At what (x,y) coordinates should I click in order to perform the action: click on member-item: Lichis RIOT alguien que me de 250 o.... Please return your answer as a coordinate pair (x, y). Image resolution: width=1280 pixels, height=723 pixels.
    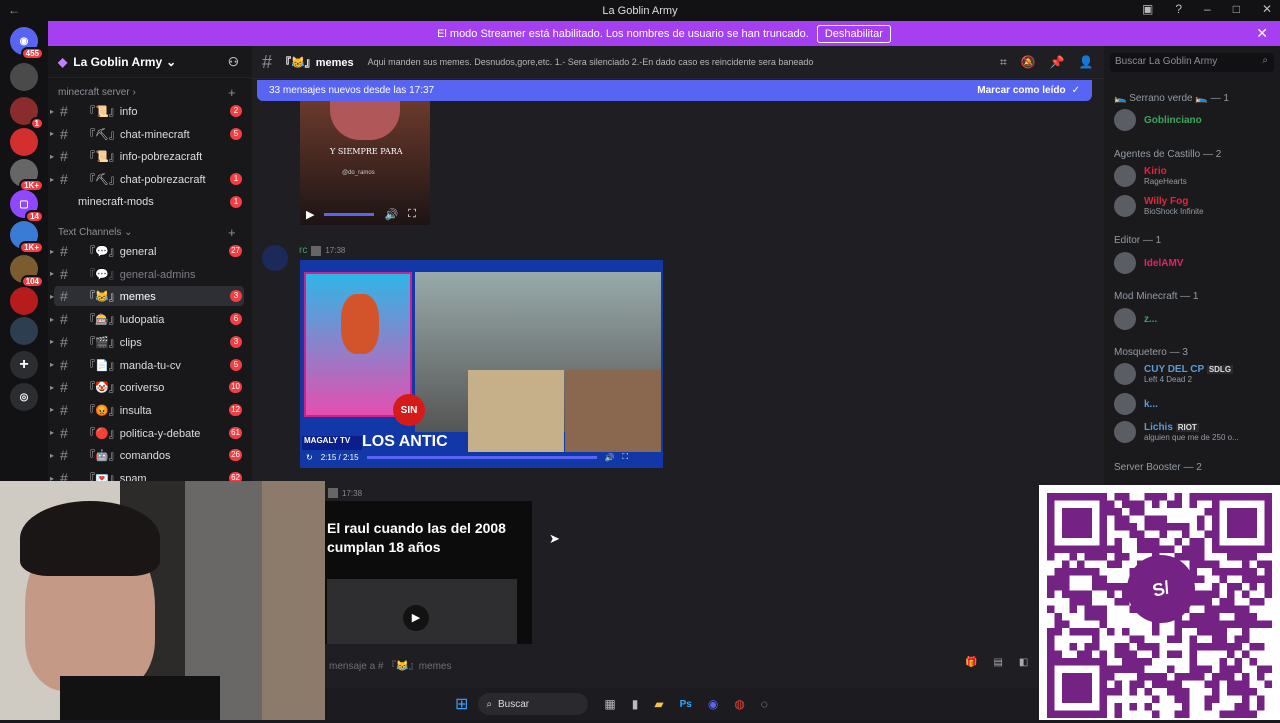
    Looking at the image, I should click on (1176, 432).